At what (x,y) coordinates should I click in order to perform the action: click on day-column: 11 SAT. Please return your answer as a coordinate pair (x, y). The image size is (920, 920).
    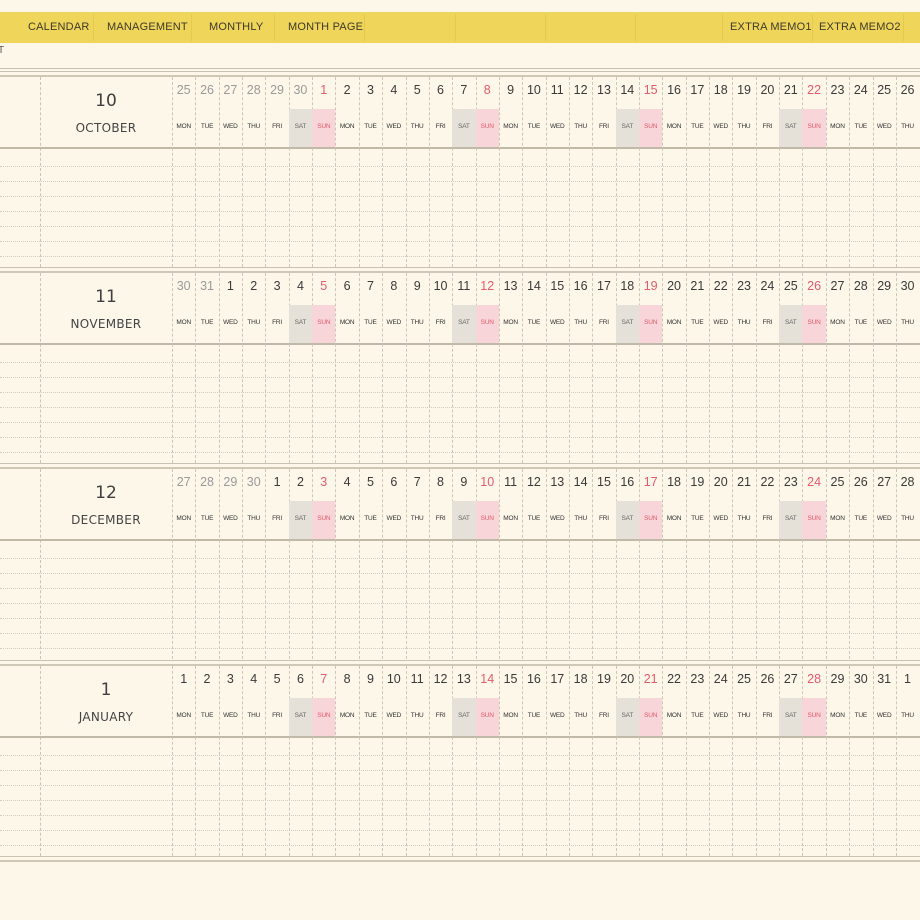
    Looking at the image, I should click on (464, 368).